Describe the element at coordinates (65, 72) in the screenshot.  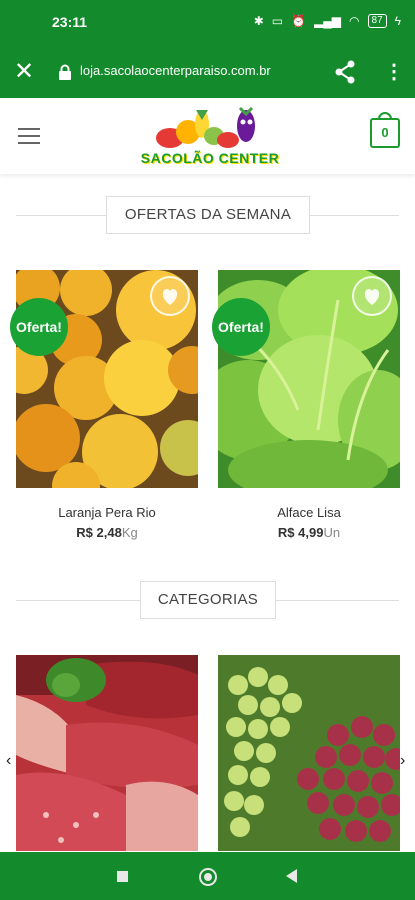
I see `lock-icon` at that location.